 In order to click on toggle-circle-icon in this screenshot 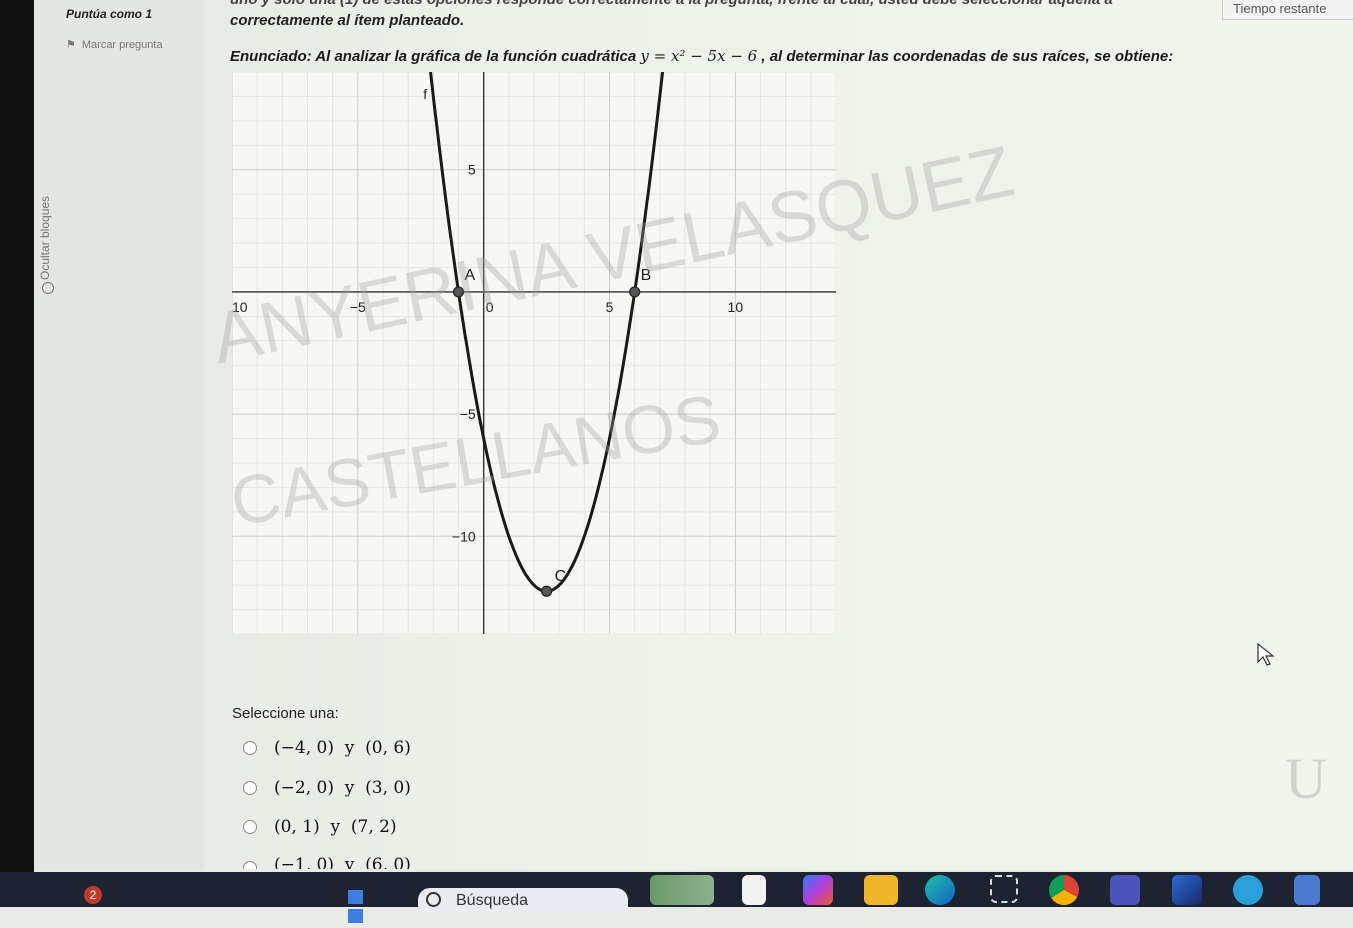, I will do `click(48, 288)`.